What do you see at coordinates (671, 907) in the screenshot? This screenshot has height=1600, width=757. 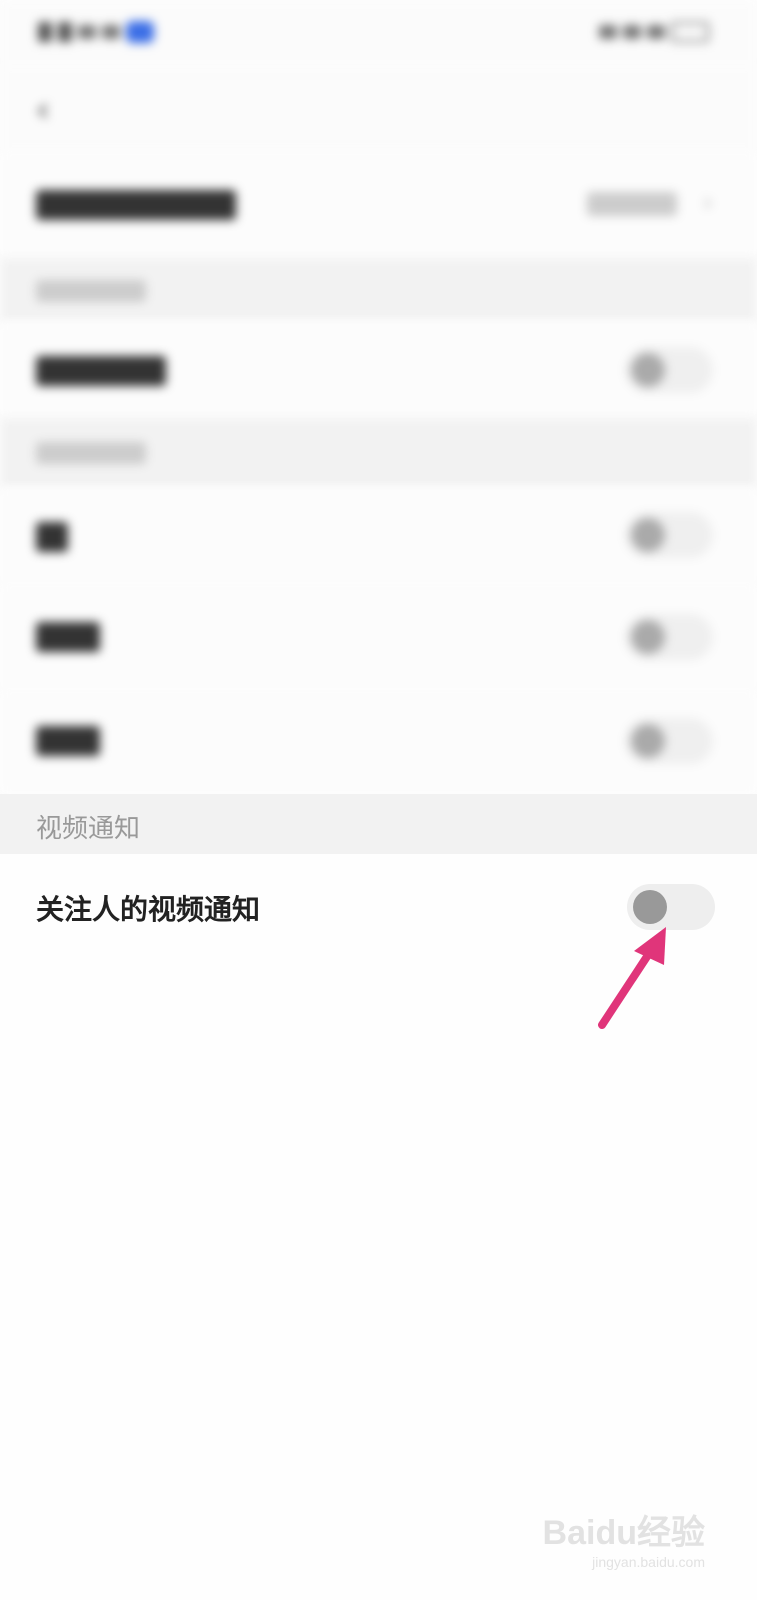 I see `follow-video-toggle` at bounding box center [671, 907].